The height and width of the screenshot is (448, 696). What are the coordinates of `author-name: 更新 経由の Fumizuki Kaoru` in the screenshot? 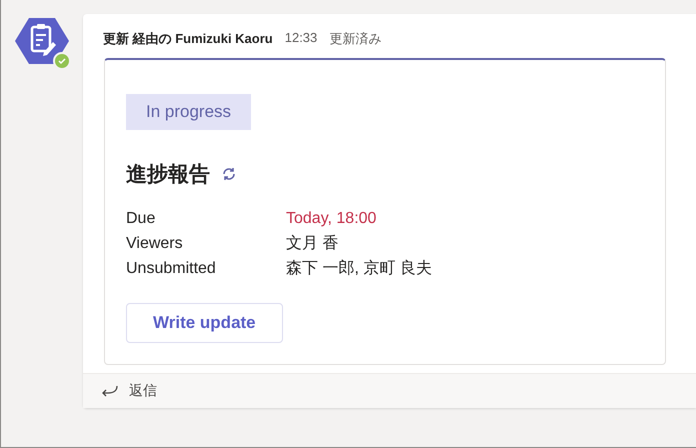 It's located at (188, 39).